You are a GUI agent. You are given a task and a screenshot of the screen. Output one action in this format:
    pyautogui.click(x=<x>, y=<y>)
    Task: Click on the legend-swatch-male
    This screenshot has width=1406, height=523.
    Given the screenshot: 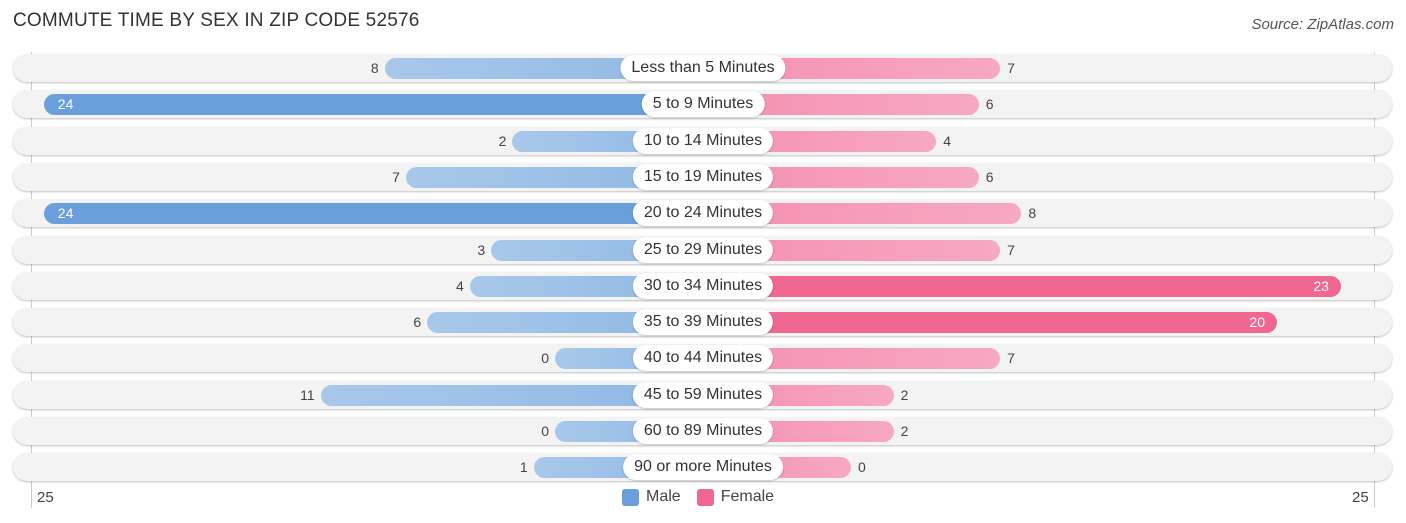 What is the action you would take?
    pyautogui.click(x=630, y=497)
    